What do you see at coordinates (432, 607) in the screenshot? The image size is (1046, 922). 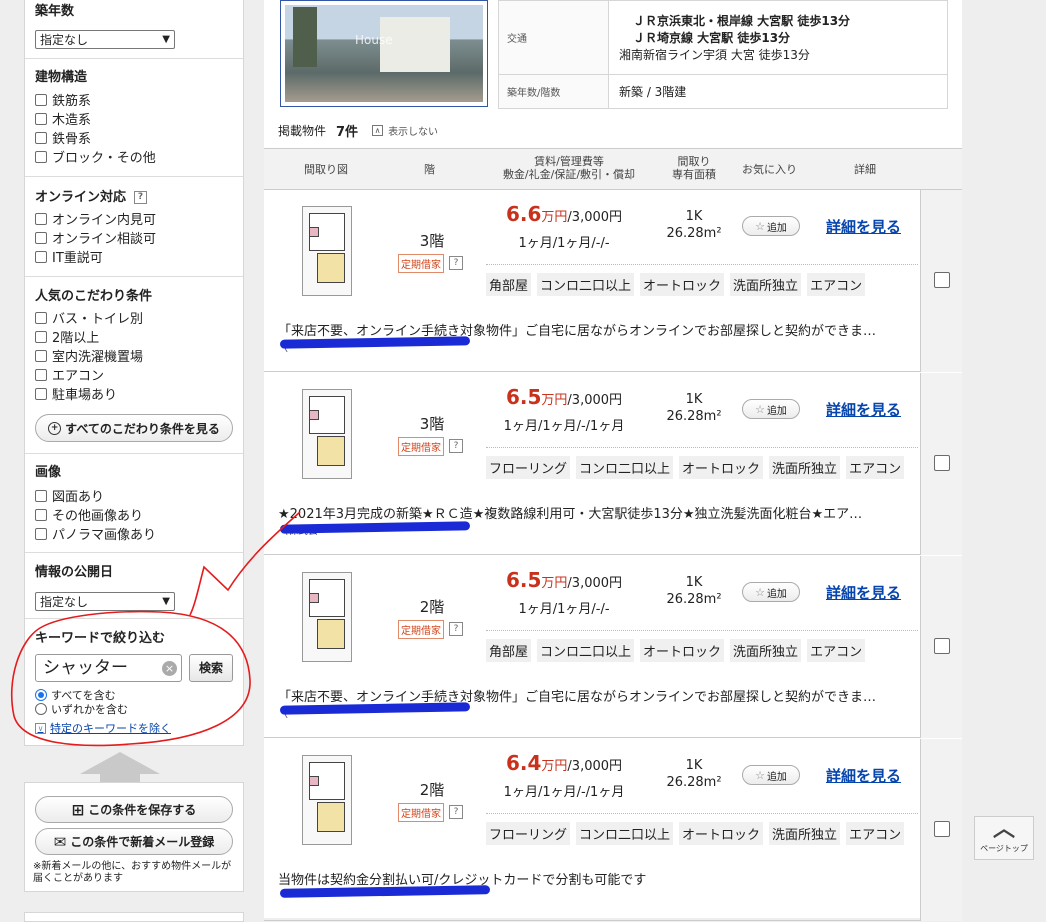 I see `floor-value: 2階` at bounding box center [432, 607].